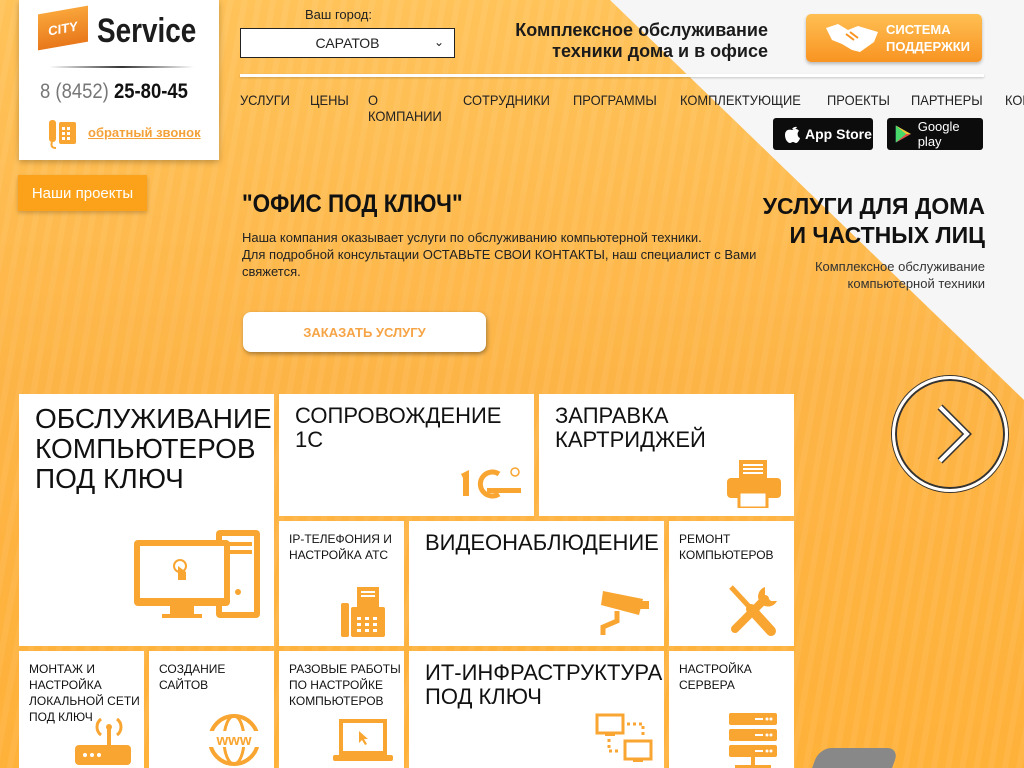 The image size is (1024, 768). I want to click on phone-number: 8 (8452) 25-80-45, so click(114, 92).